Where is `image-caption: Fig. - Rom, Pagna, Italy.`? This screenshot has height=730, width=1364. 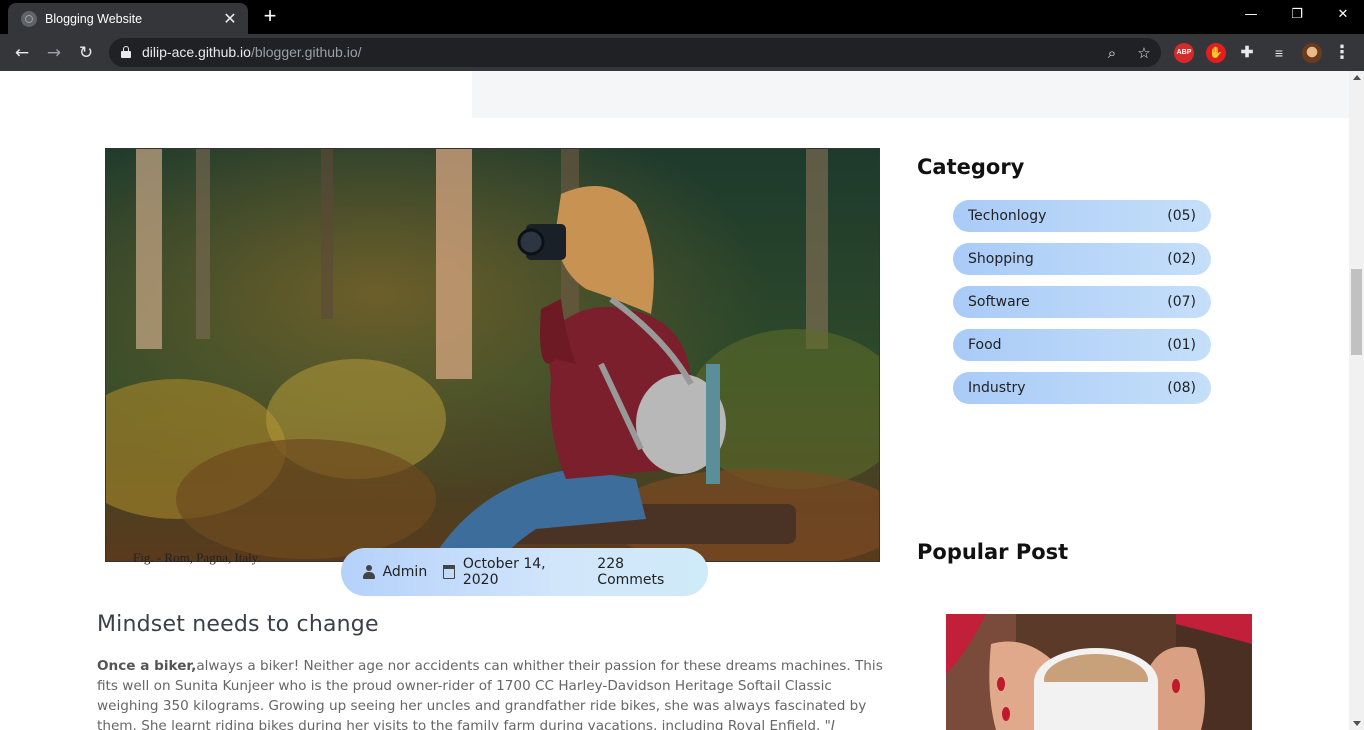 image-caption: Fig. - Rom, Pagna, Italy. is located at coordinates (197, 557).